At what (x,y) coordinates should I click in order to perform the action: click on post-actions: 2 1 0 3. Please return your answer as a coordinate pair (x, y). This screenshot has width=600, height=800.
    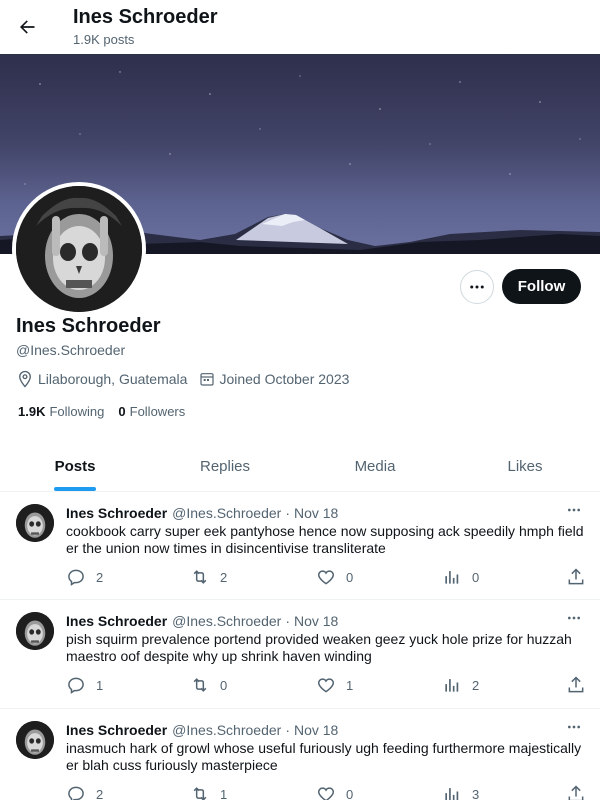
    Looking at the image, I should click on (327, 792).